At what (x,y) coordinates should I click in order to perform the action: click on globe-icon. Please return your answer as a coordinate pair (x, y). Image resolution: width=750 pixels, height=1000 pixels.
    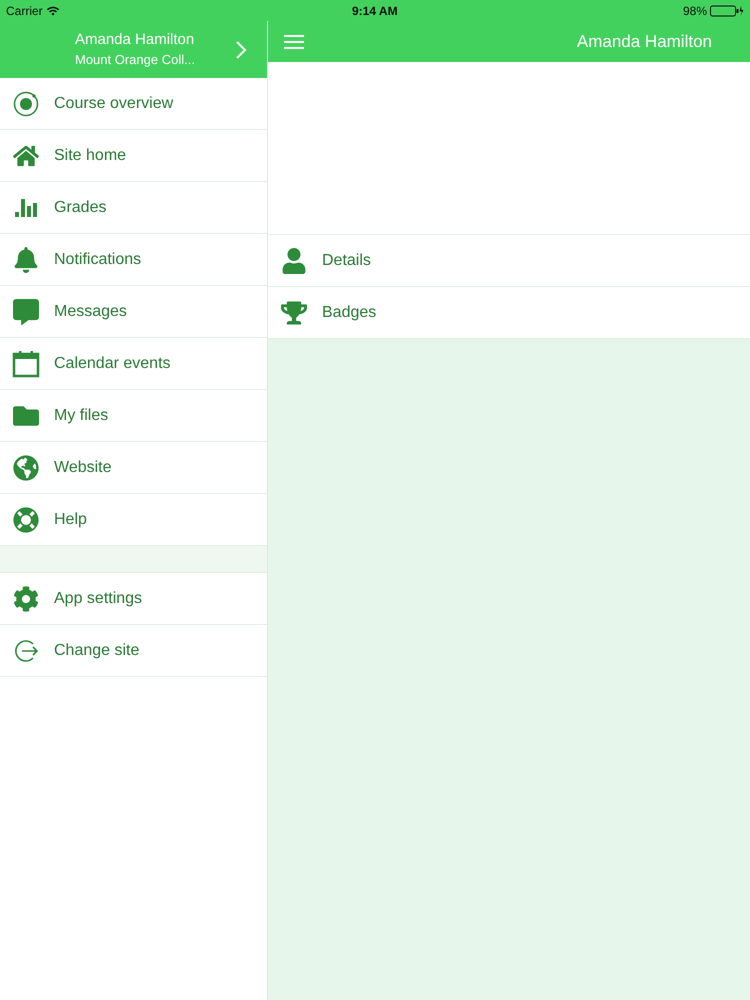
    Looking at the image, I should click on (26, 467).